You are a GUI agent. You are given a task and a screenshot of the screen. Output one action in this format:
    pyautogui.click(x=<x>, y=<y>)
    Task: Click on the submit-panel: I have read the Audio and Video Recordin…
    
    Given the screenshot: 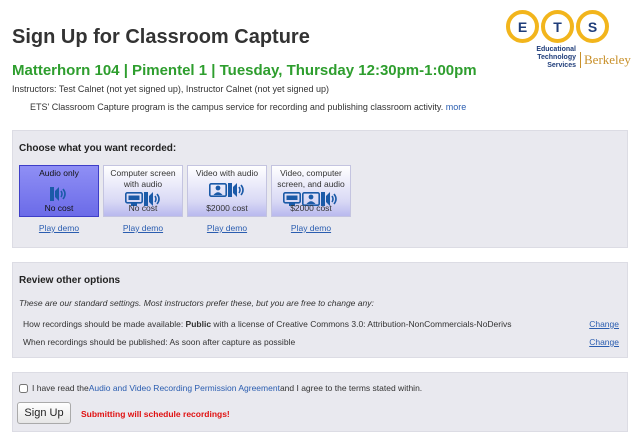 What is the action you would take?
    pyautogui.click(x=320, y=402)
    